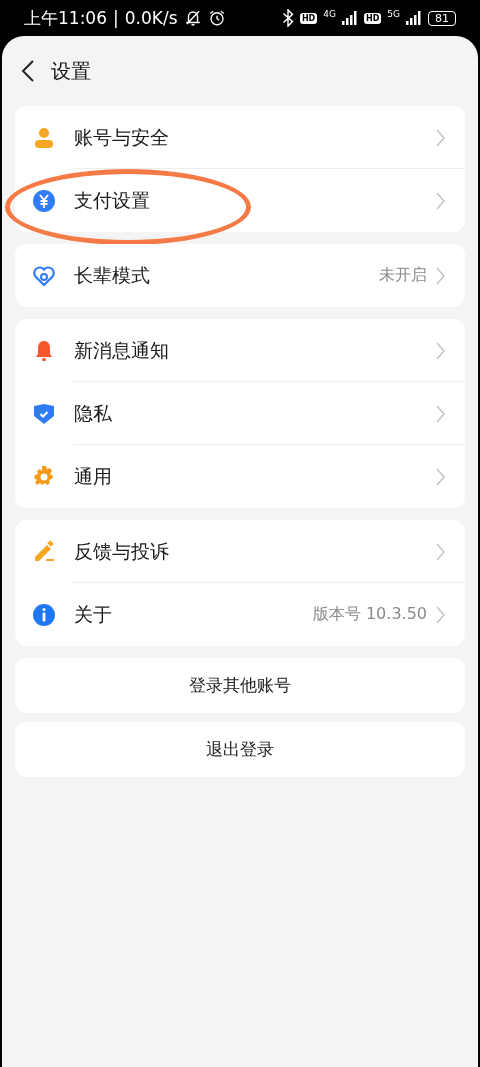  Describe the element at coordinates (393, 14) in the screenshot. I see `network-type: 5G` at that location.